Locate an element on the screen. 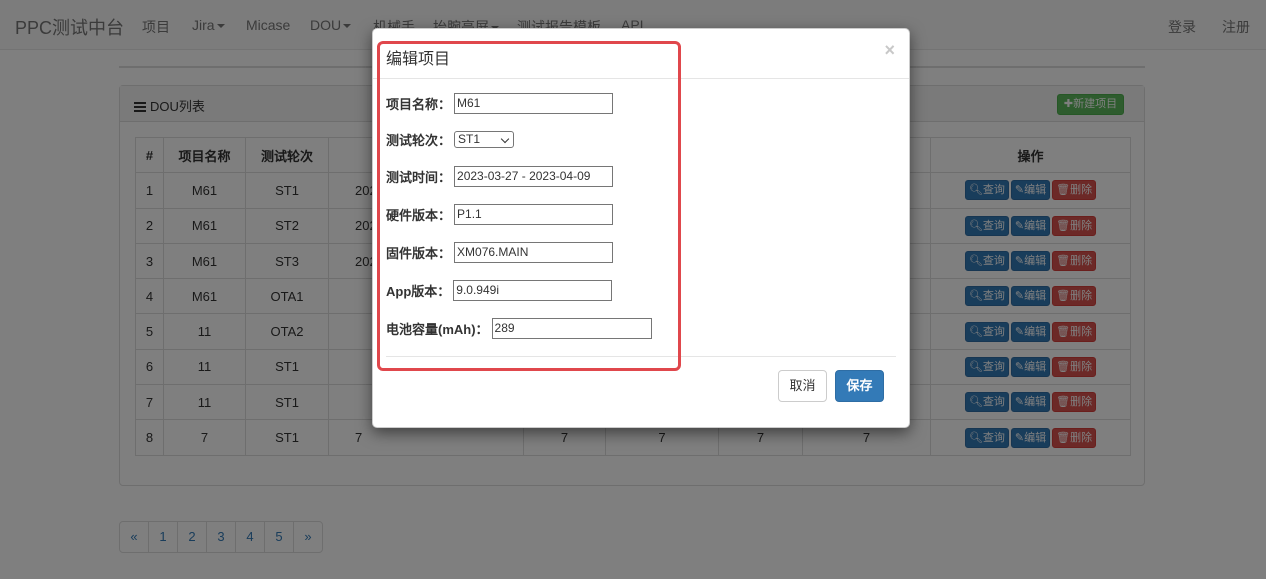  save-button: 保存 is located at coordinates (859, 386).